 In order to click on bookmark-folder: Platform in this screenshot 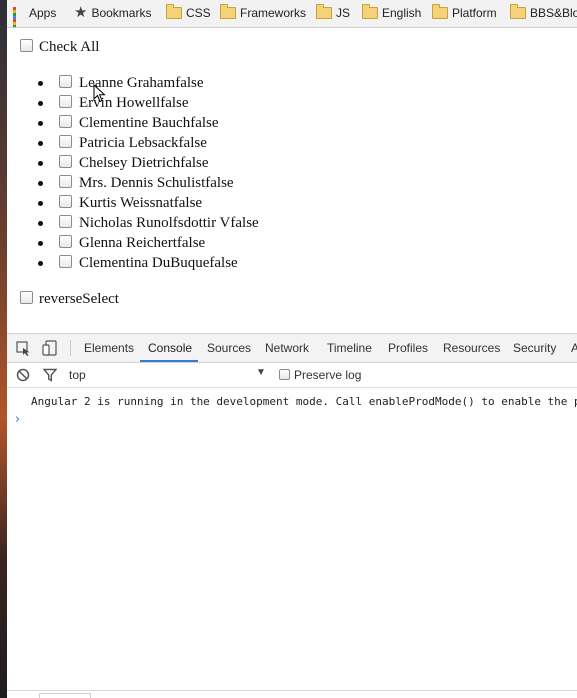, I will do `click(464, 13)`.